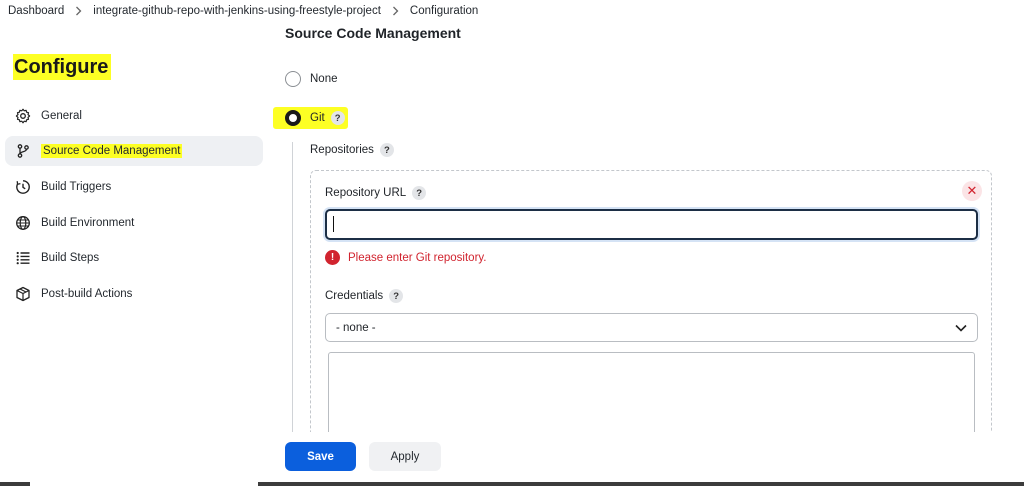 The width and height of the screenshot is (1024, 486). I want to click on sidebar-item-label: Source Code Management, so click(112, 151).